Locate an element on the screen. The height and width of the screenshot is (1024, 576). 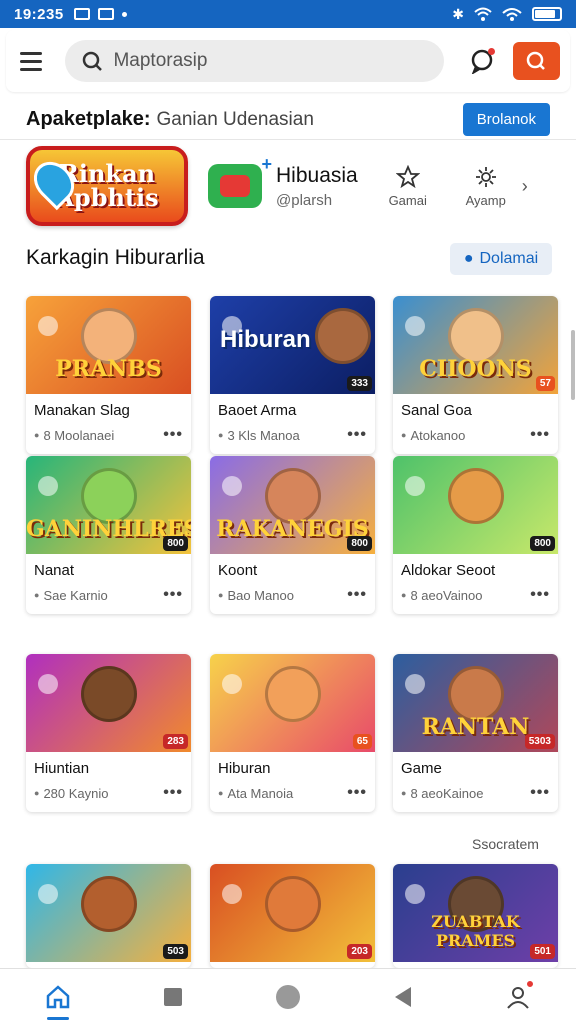
featured-action-ayamp: Ayamp is located at coordinates (486, 186).